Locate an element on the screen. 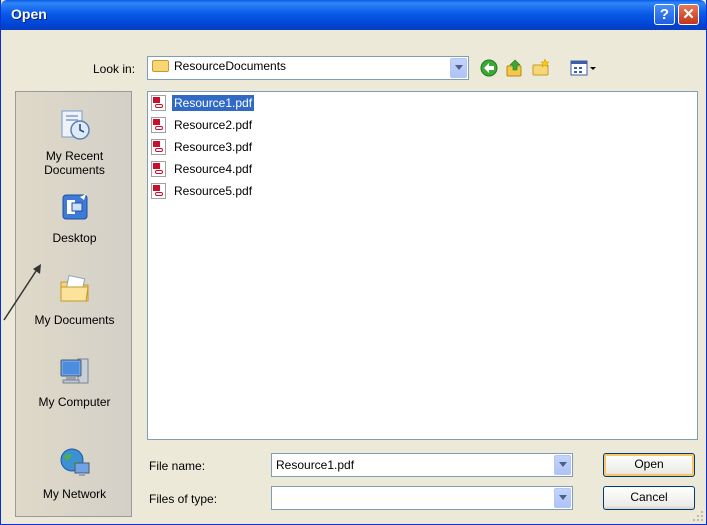 The width and height of the screenshot is (707, 525). file-name: Resource1.pdf is located at coordinates (213, 103).